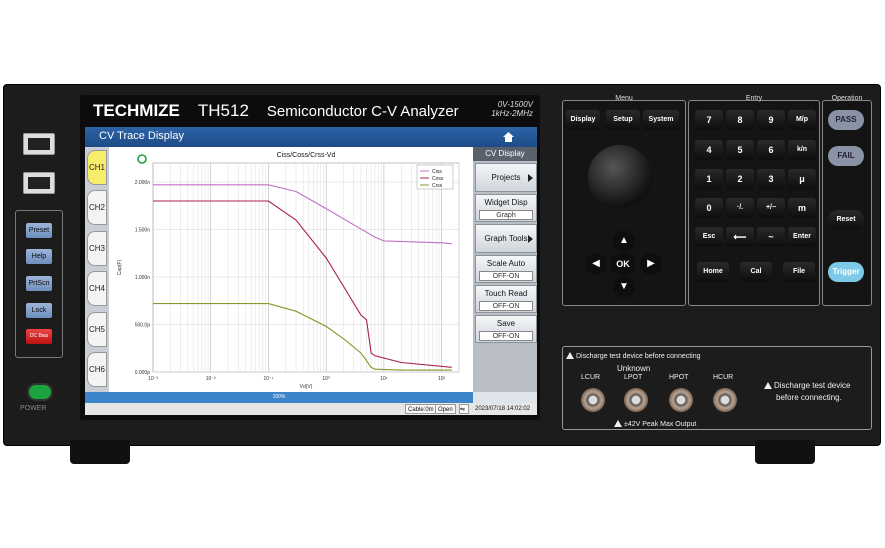  Describe the element at coordinates (141, 136) in the screenshot. I see `screen-title: CV Trace Display` at that location.